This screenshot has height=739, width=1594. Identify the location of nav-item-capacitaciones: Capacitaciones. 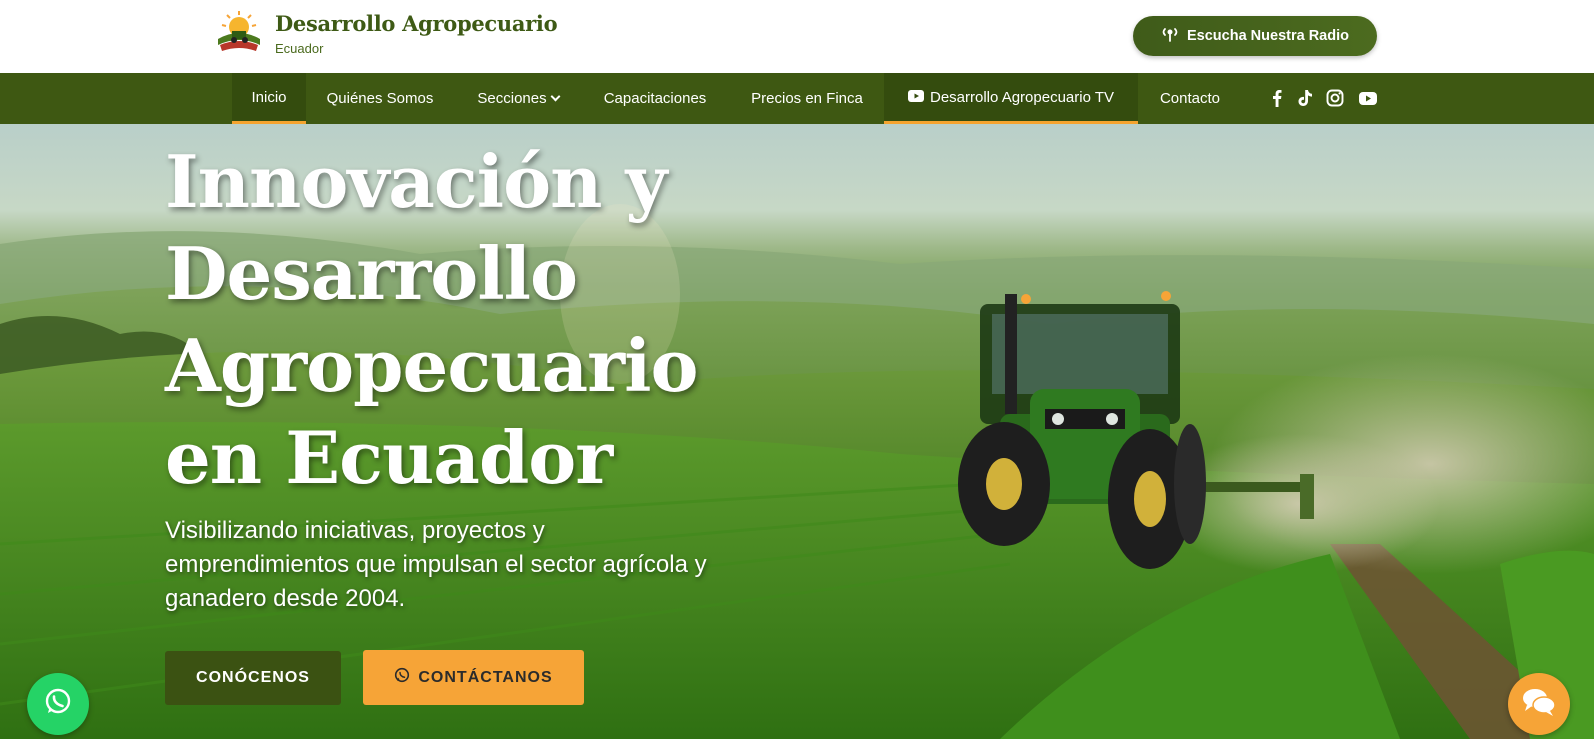
(655, 98).